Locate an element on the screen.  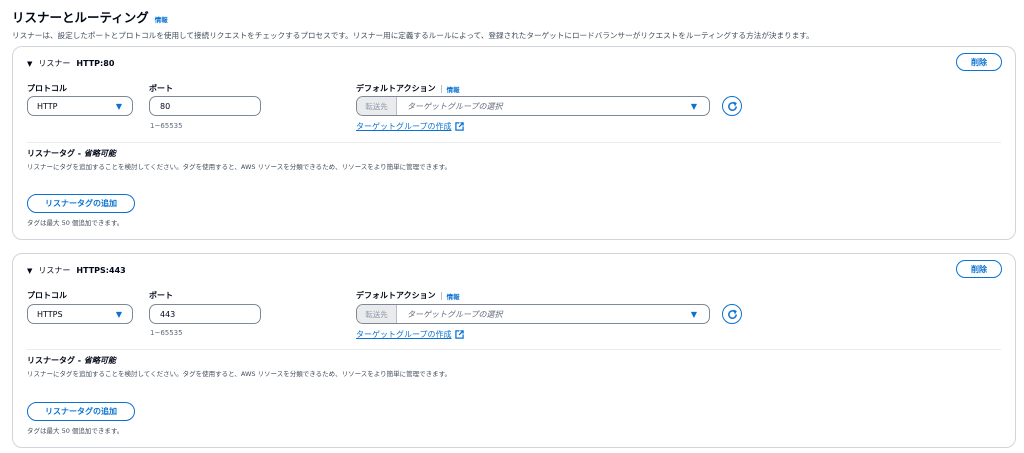
protocol-value: HTTP is located at coordinates (47, 106).